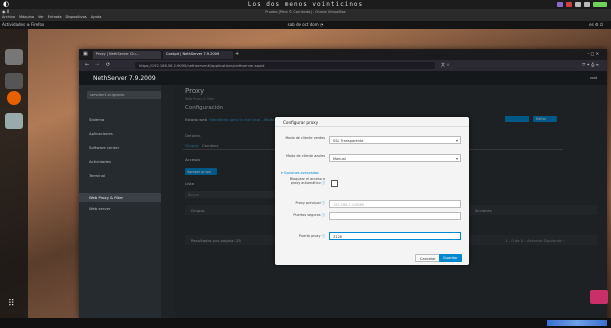 The width and height of the screenshot is (611, 328). Describe the element at coordinates (307, 181) in the screenshot. I see `block-auto-proxy-text: Bloquear el acceso a proxy automático` at that location.